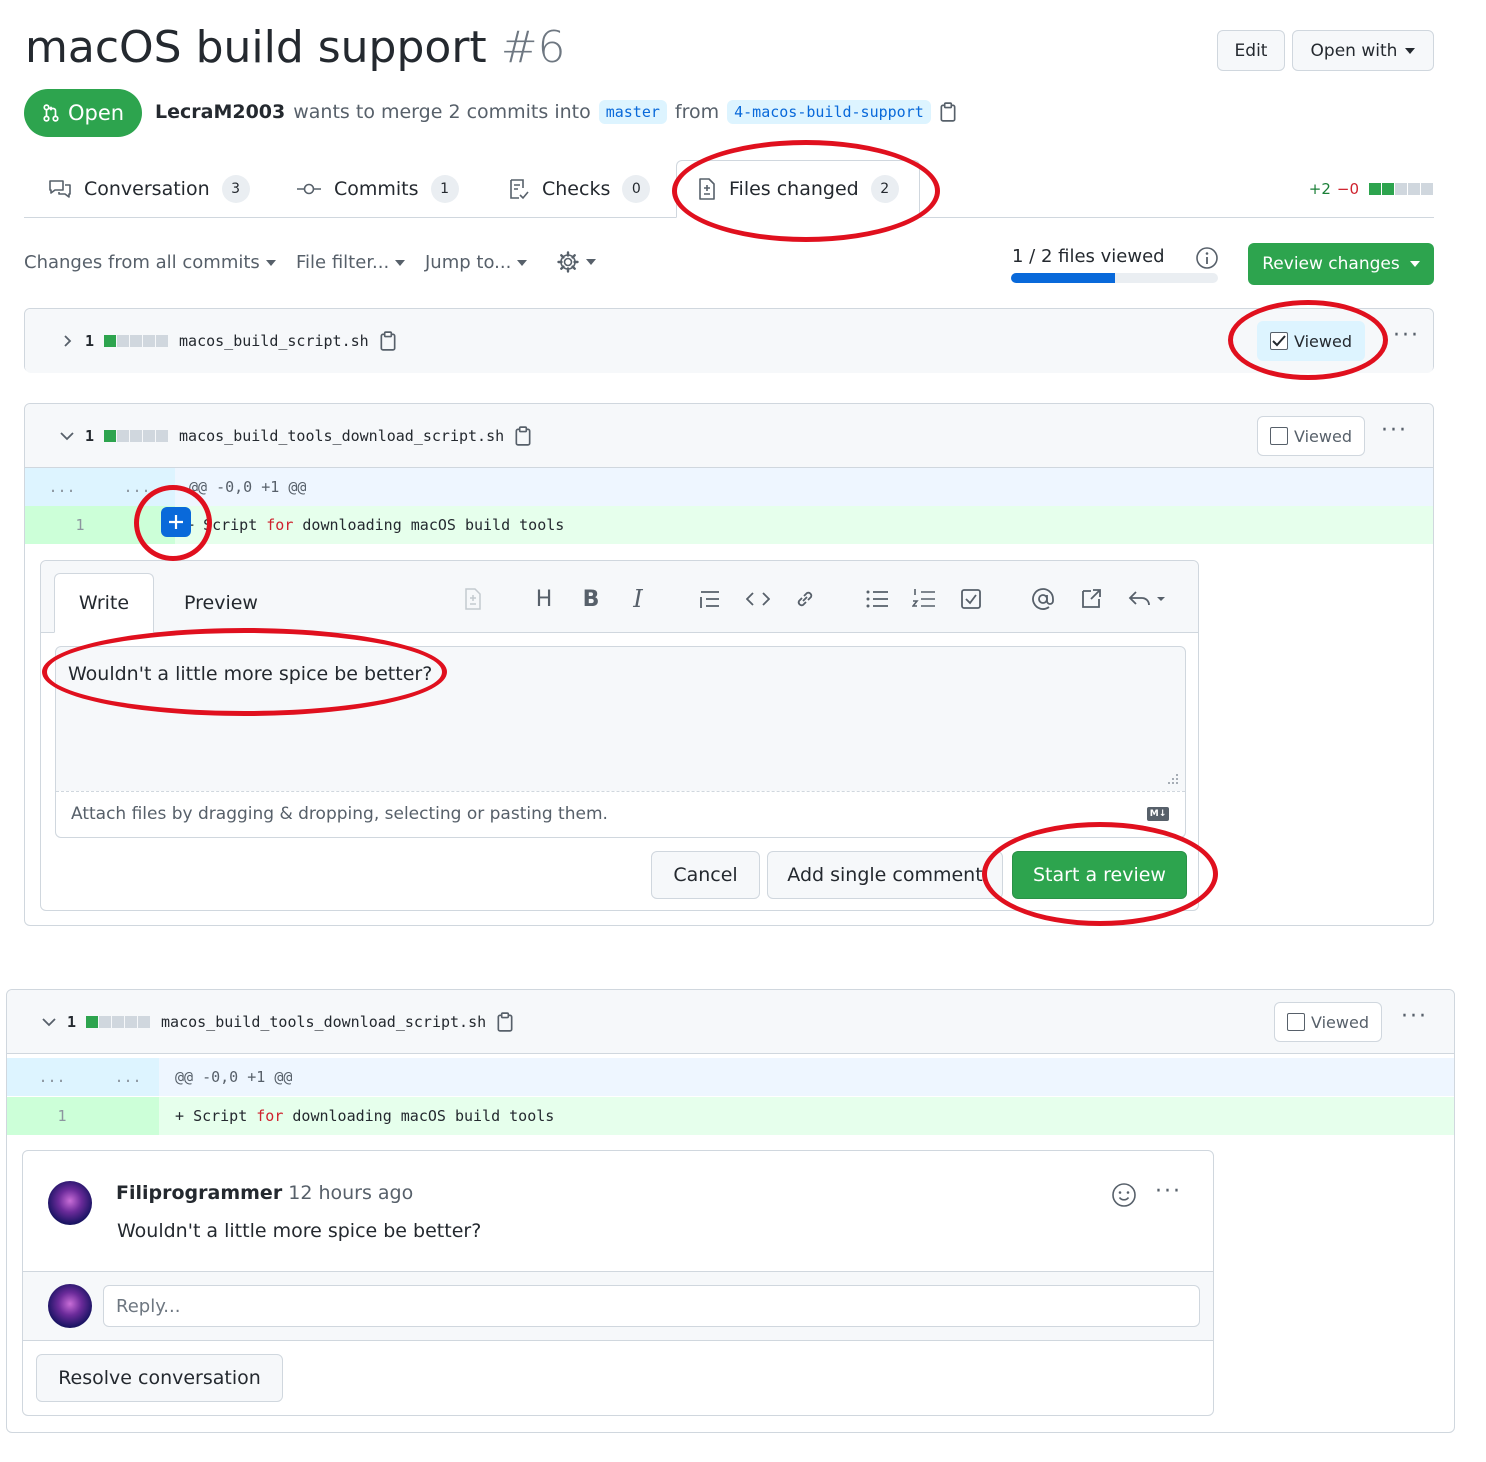 This screenshot has height=1462, width=1486. I want to click on chevron-right-icon, so click(68, 341).